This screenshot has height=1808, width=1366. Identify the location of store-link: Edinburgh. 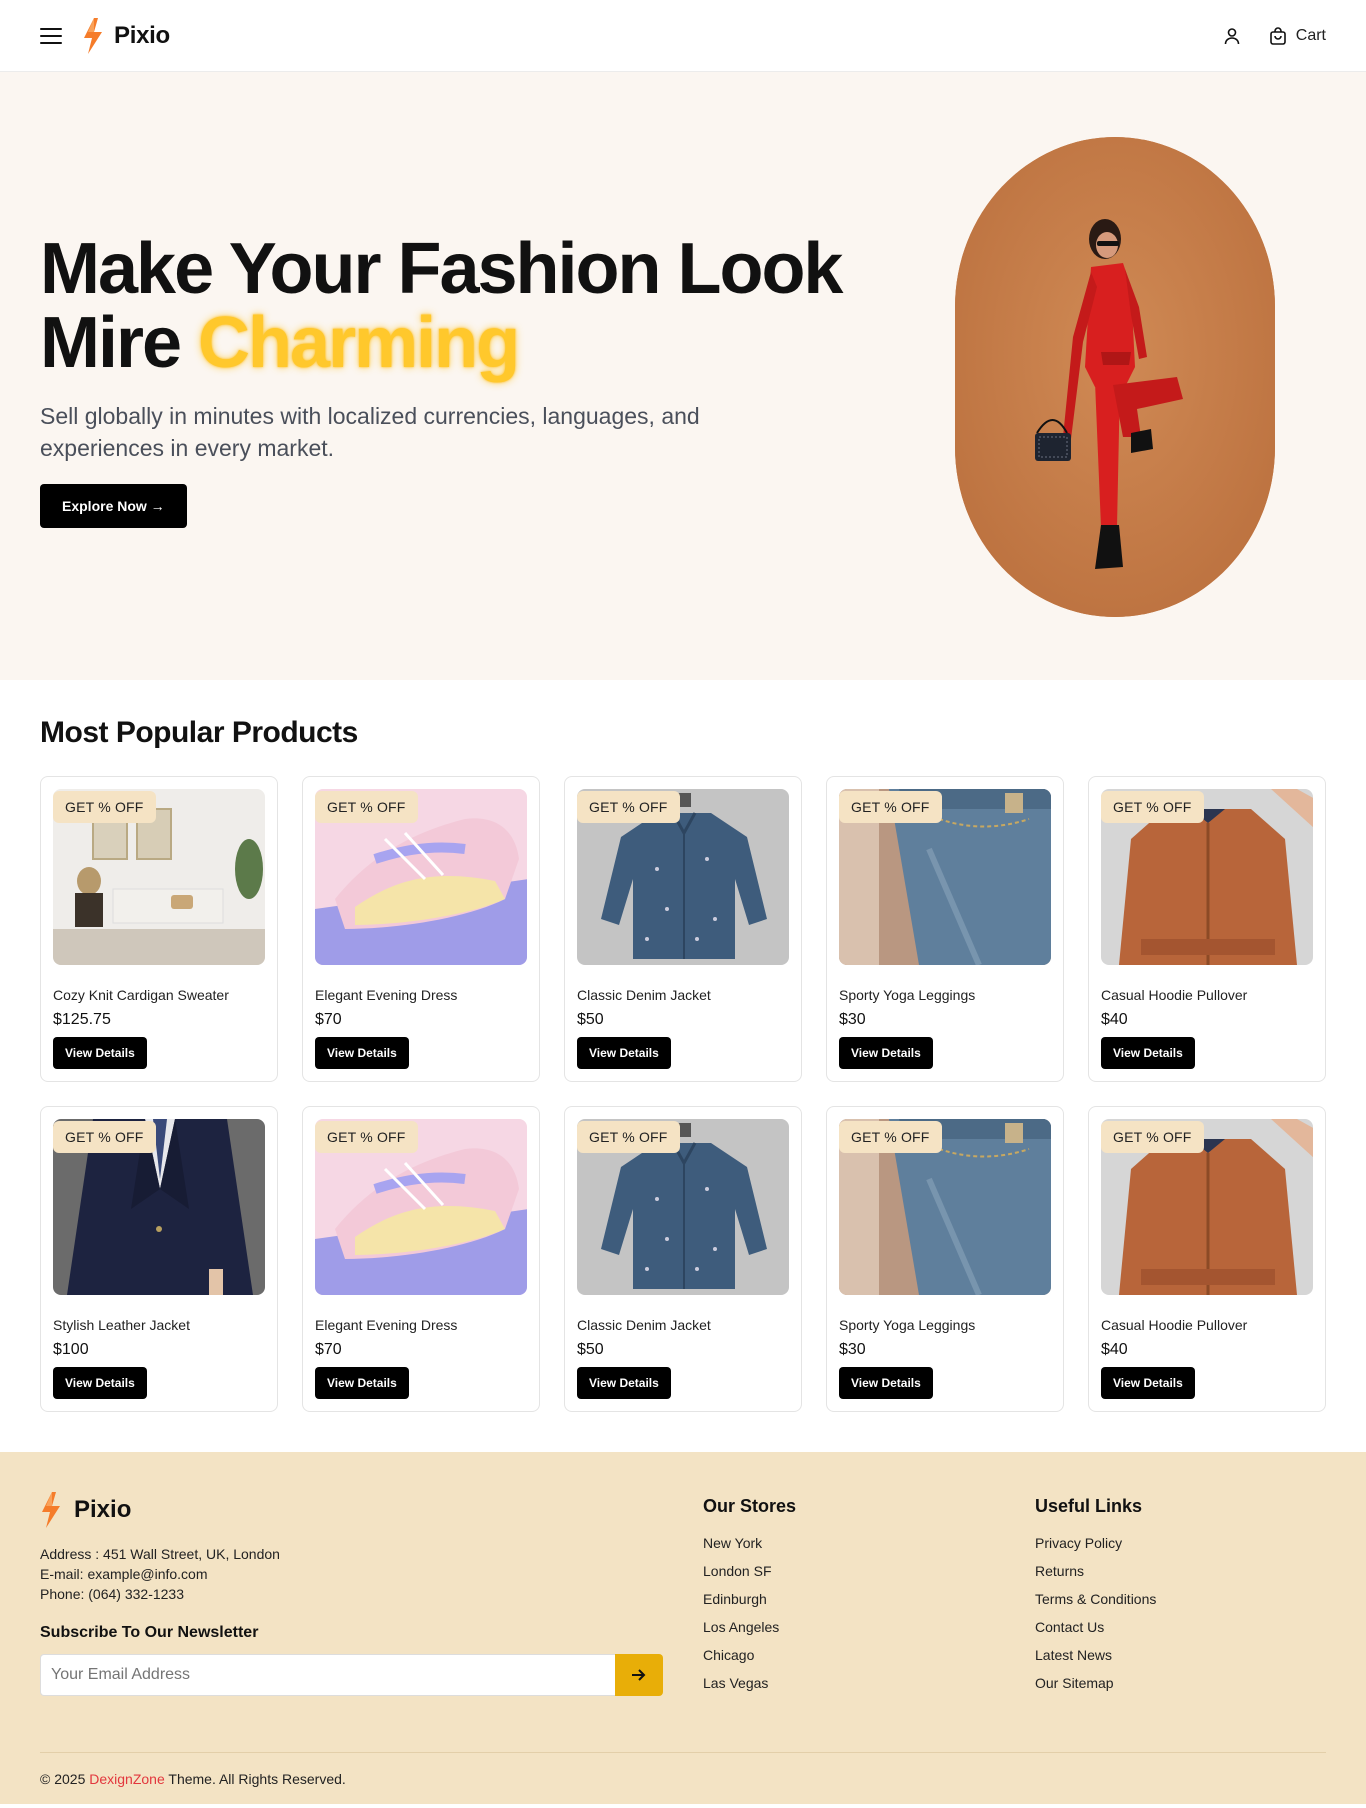
(869, 1599).